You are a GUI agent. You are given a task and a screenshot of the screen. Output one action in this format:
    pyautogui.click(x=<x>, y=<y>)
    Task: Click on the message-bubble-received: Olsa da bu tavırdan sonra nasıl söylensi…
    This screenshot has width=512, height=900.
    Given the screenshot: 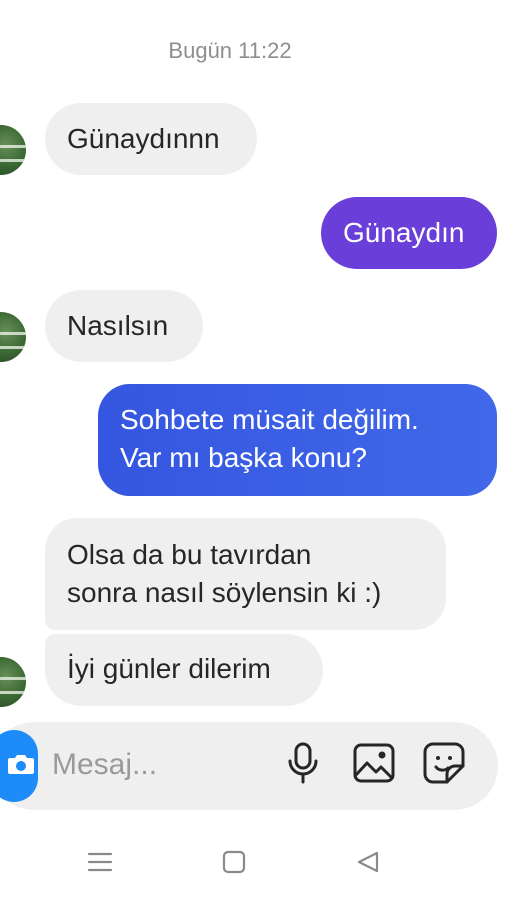 What is the action you would take?
    pyautogui.click(x=245, y=574)
    